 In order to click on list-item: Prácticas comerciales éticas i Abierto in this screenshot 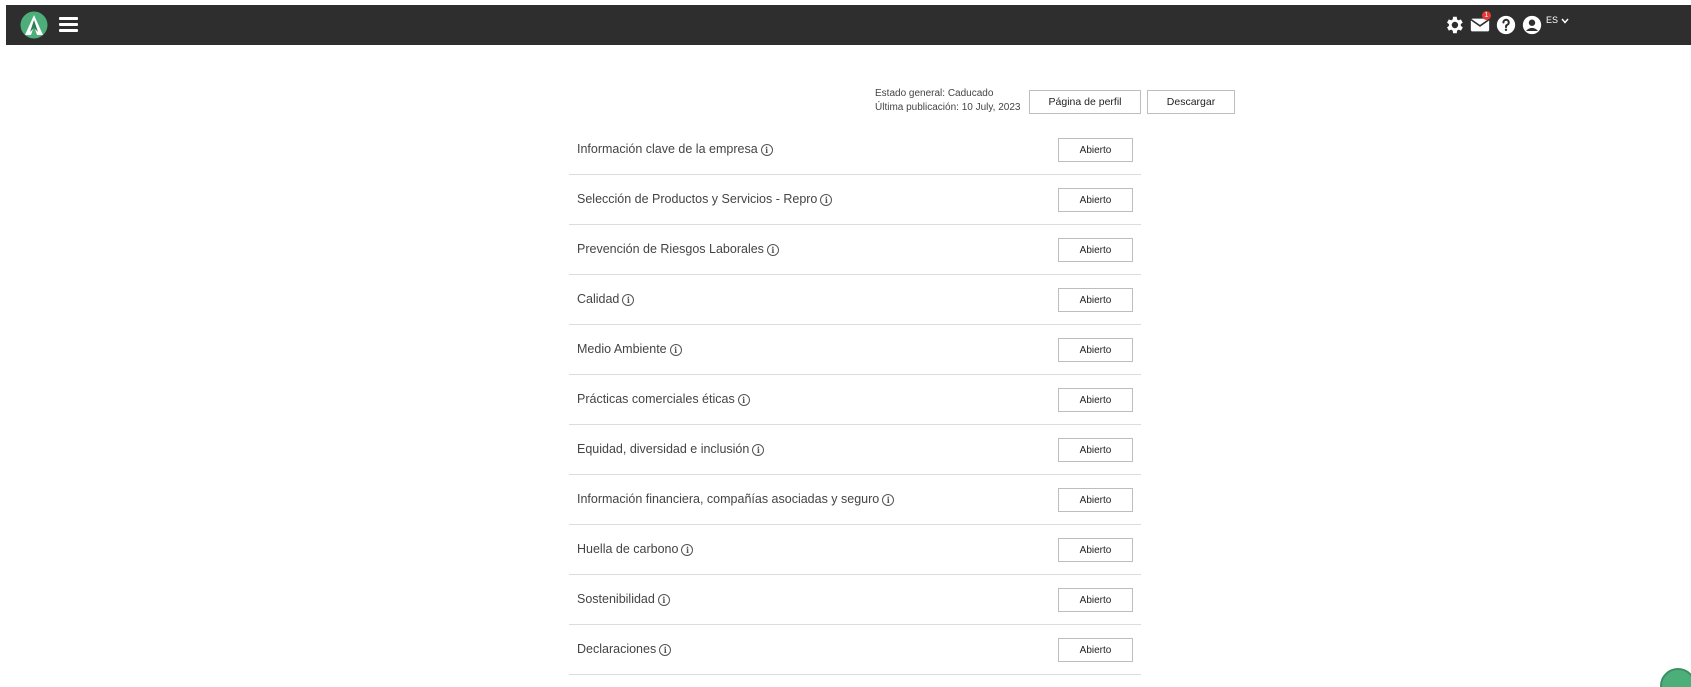, I will do `click(855, 400)`.